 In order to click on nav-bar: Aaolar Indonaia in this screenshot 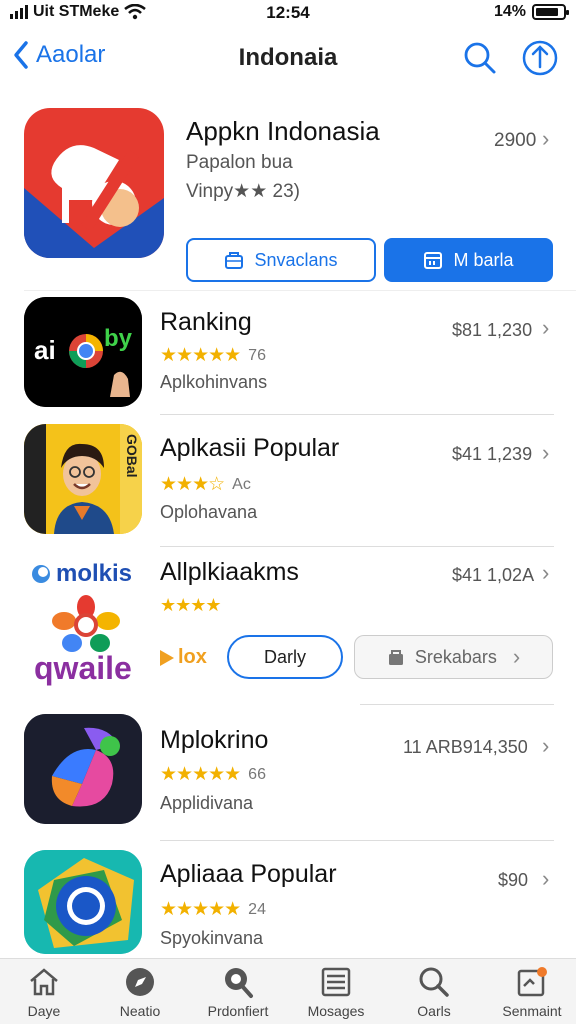, I will do `click(288, 60)`.